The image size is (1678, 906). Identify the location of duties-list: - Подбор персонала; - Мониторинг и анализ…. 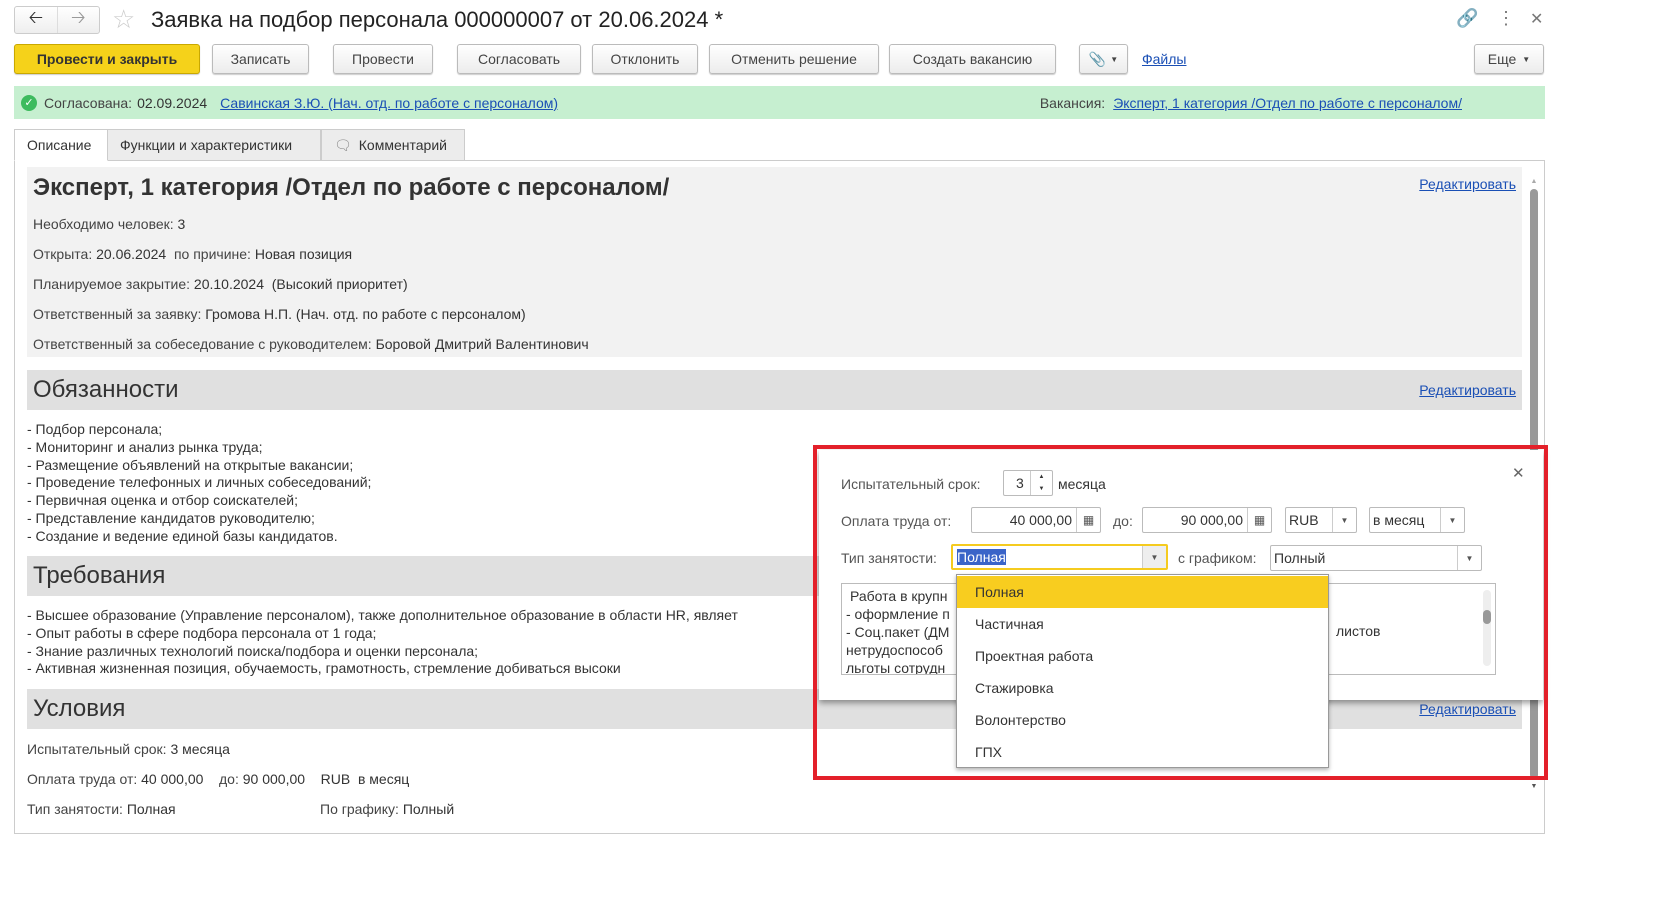
(199, 482).